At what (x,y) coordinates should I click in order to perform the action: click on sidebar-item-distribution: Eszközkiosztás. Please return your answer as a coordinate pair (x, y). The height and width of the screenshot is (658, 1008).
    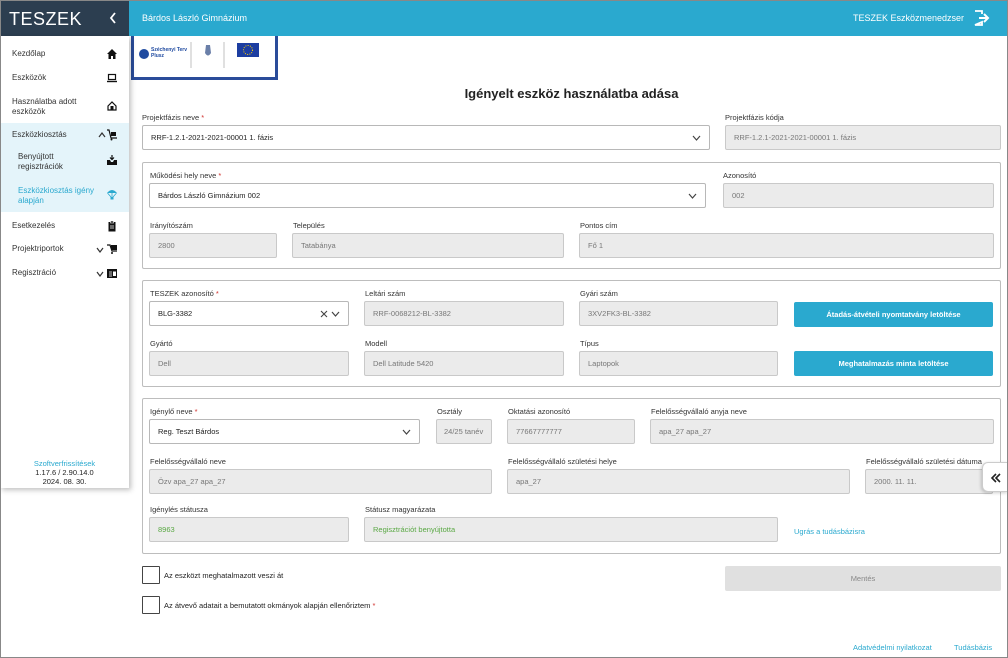
    Looking at the image, I should click on (64, 135).